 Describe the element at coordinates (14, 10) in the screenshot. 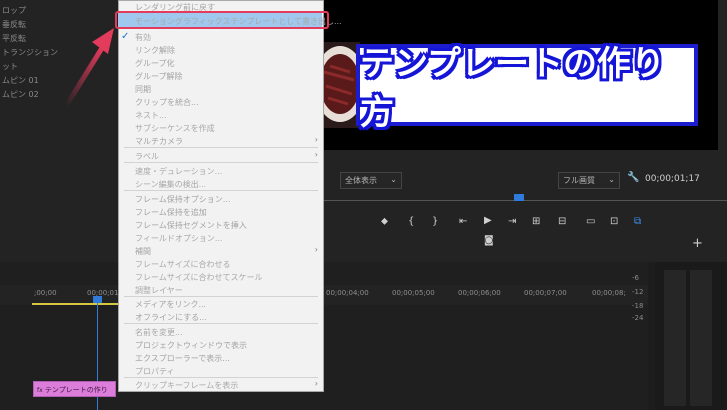

I see `effect-item: ロップ` at that location.